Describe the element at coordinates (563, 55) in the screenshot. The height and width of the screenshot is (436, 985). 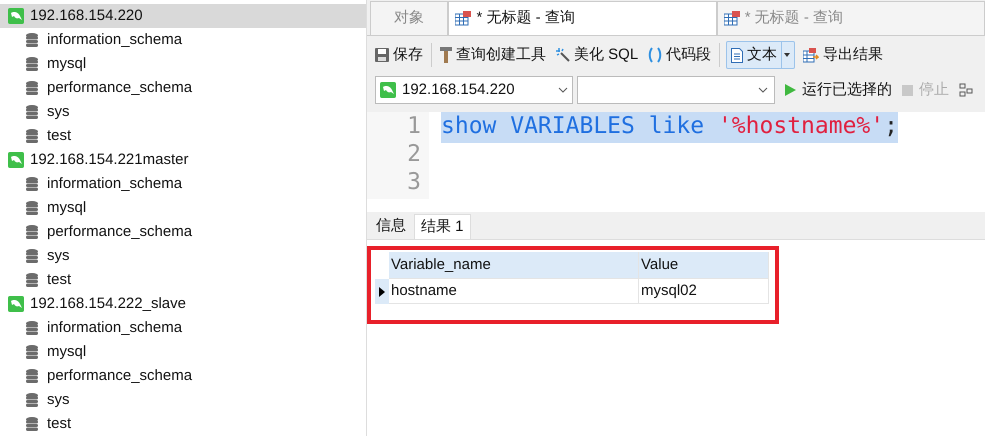
I see `wand-icon` at that location.